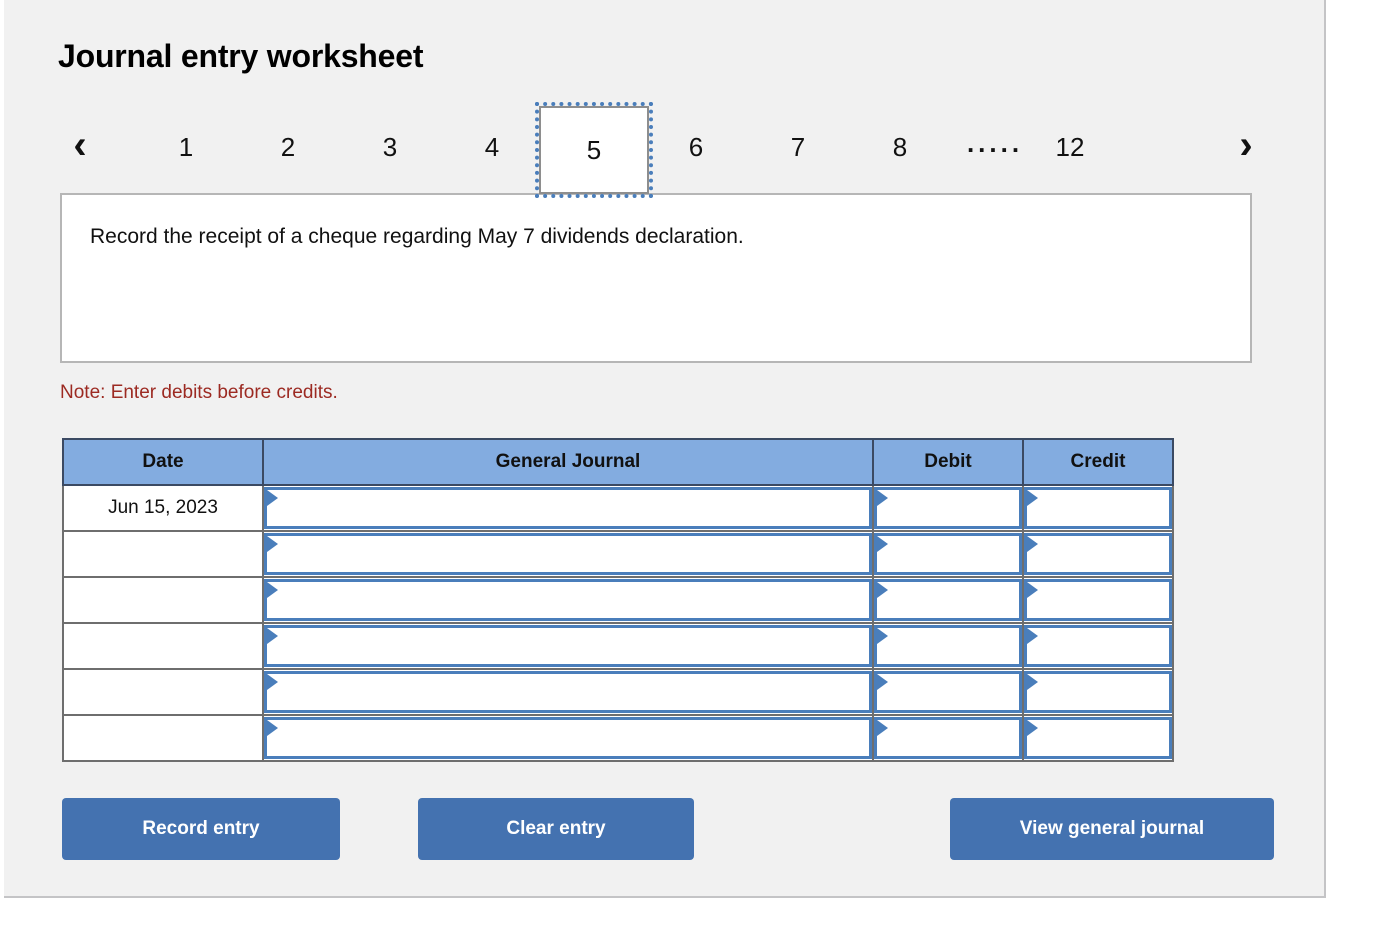 The image size is (1384, 926). Describe the element at coordinates (186, 147) in the screenshot. I see `page-button-1: 1` at that location.